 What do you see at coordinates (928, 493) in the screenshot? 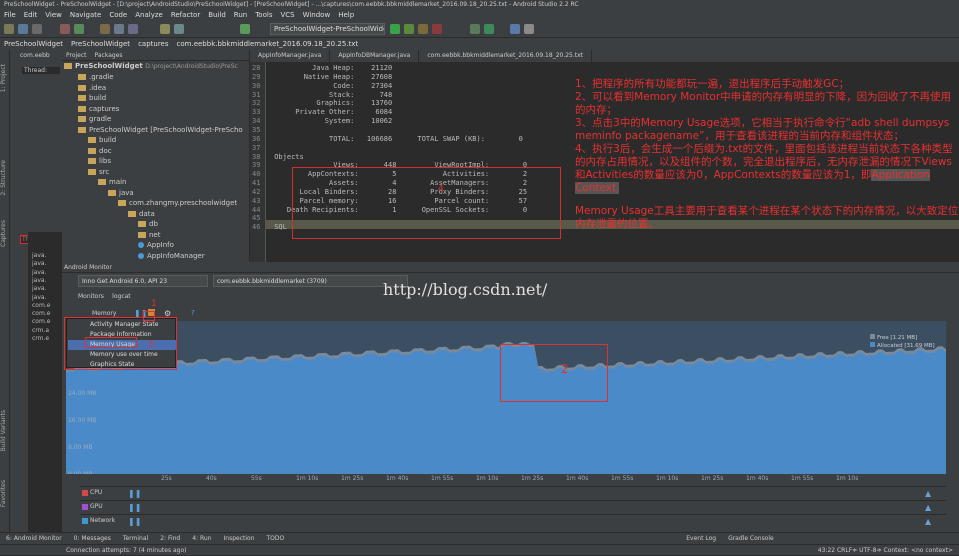
I see `cpu-expand-icon: ▲` at bounding box center [928, 493].